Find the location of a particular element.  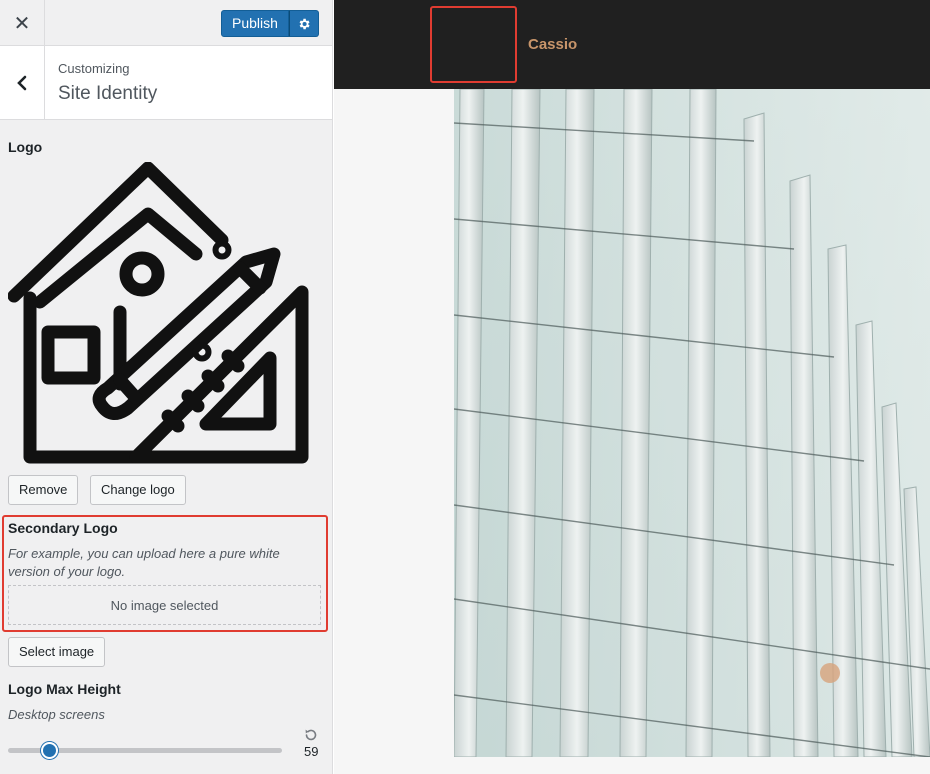

close-button: ✕ is located at coordinates (22, 23).